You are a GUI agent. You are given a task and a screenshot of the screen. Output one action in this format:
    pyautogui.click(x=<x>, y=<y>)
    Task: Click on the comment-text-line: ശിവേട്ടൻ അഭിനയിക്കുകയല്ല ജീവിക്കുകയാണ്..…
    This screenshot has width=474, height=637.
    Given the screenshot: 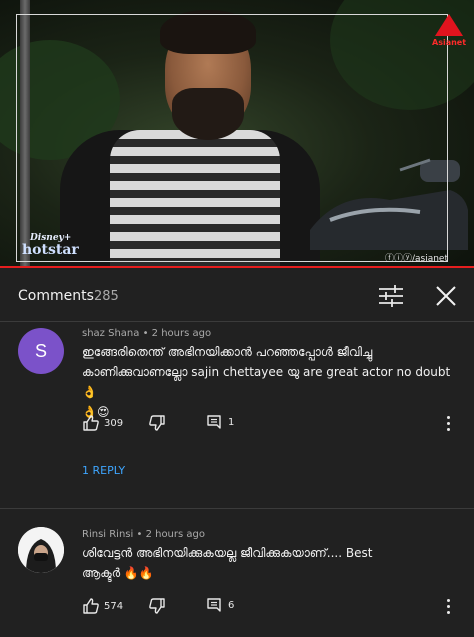 What is the action you would take?
    pyautogui.click(x=227, y=553)
    